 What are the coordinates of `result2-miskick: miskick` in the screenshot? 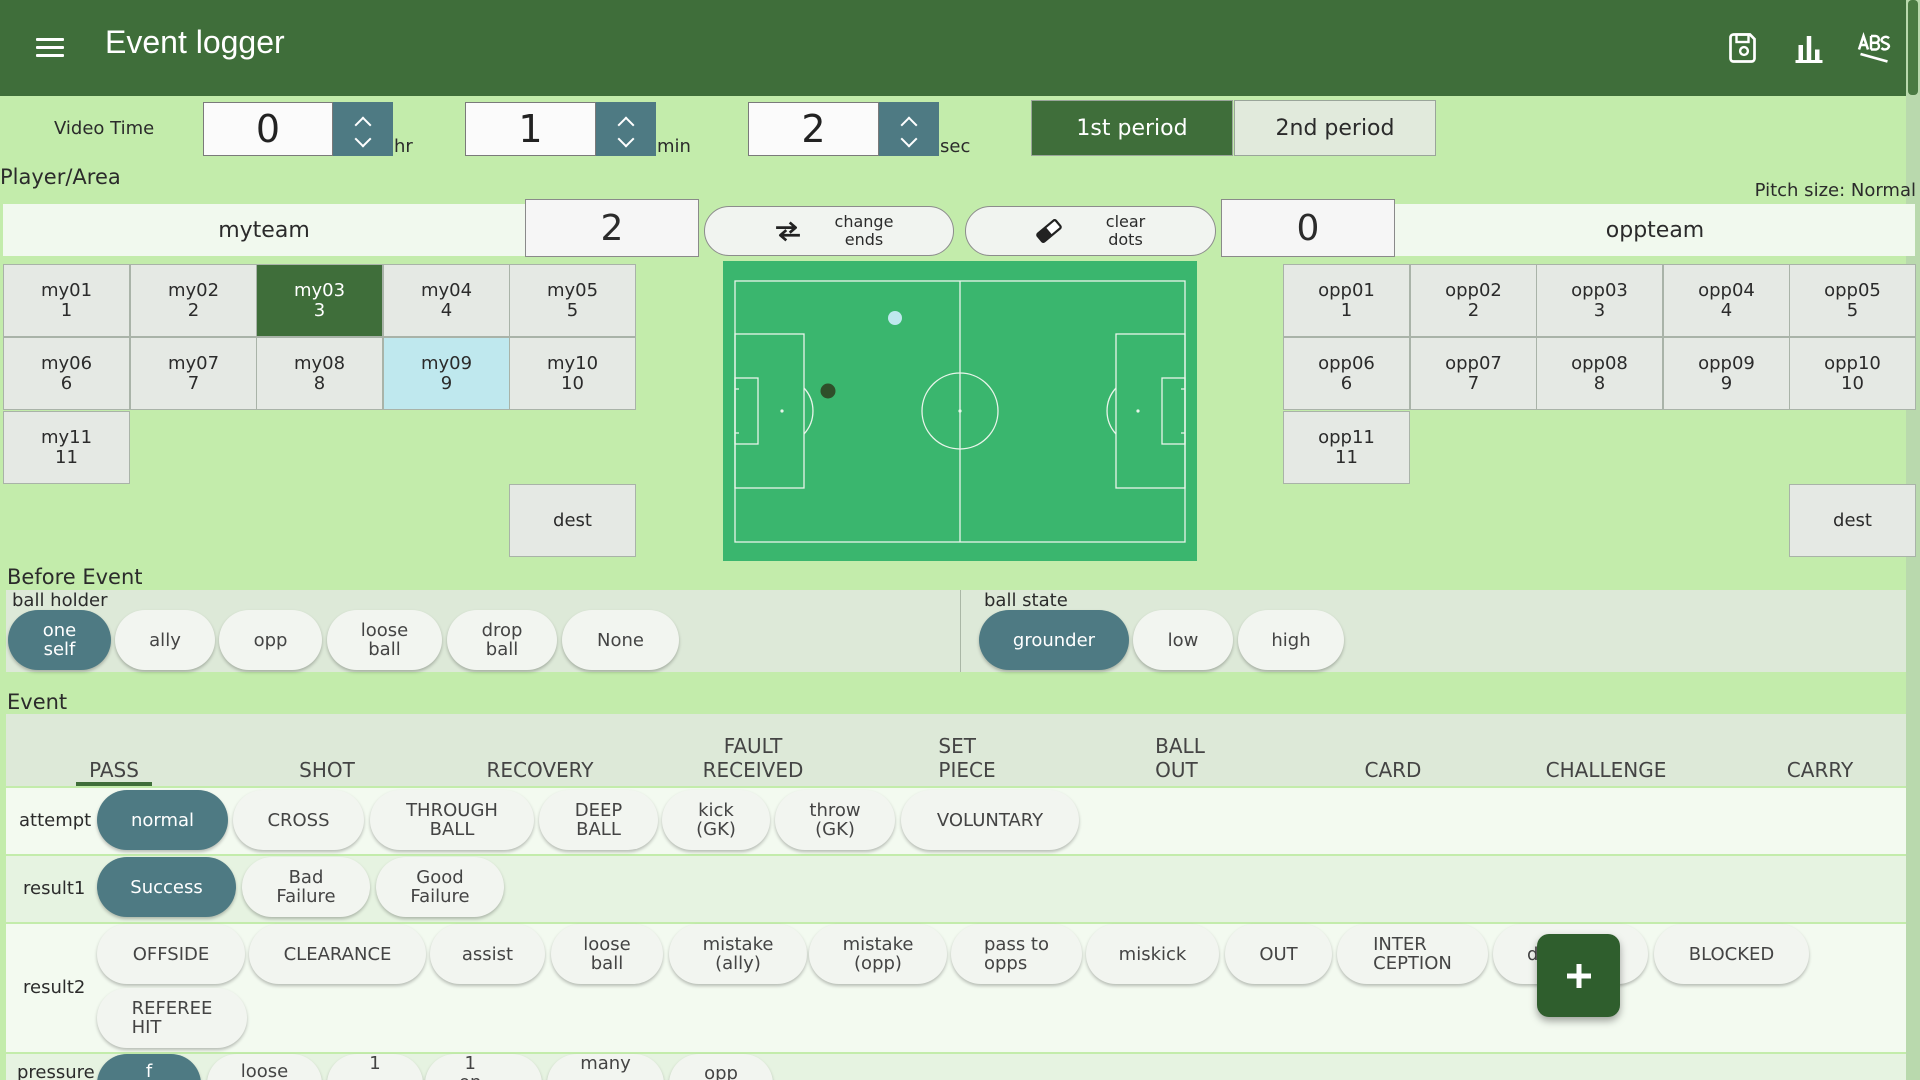 It's located at (1152, 954).